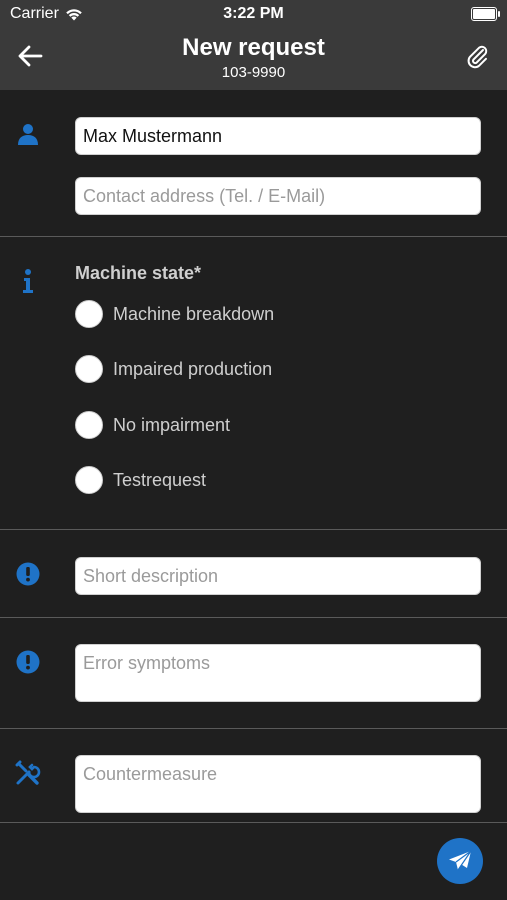  I want to click on contact-address-field, so click(278, 196).